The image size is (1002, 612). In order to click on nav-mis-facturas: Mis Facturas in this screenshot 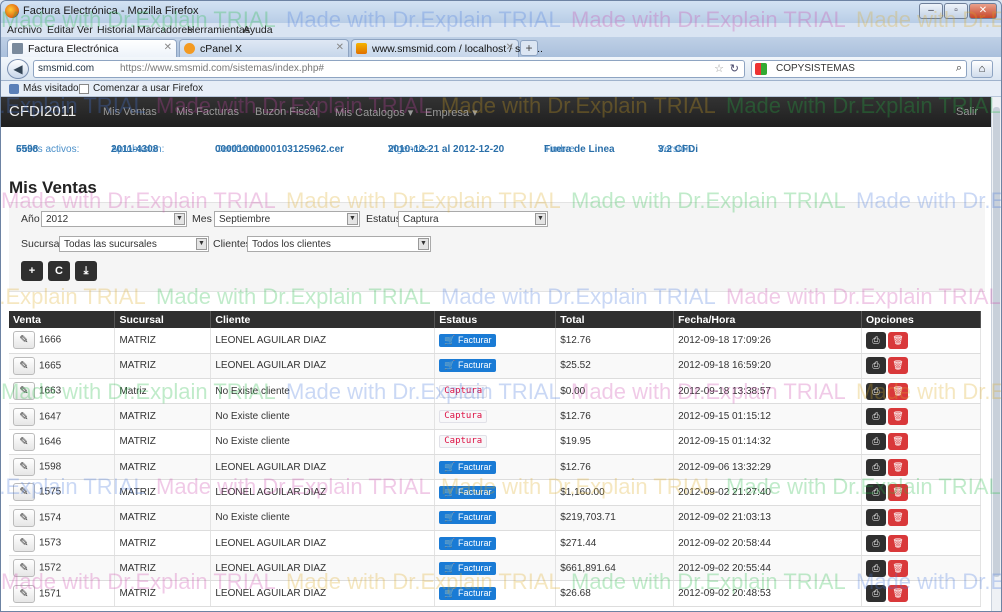, I will do `click(207, 112)`.